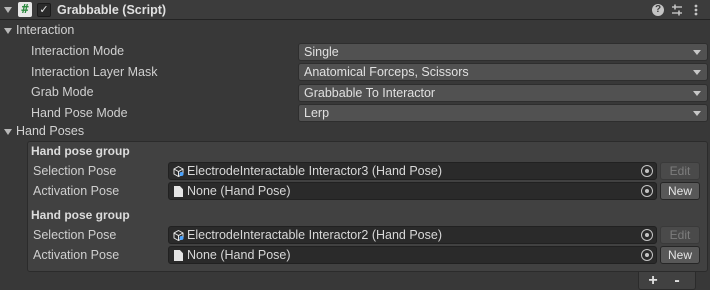  I want to click on hand-pose-mode-dropdown: Lerp, so click(503, 113).